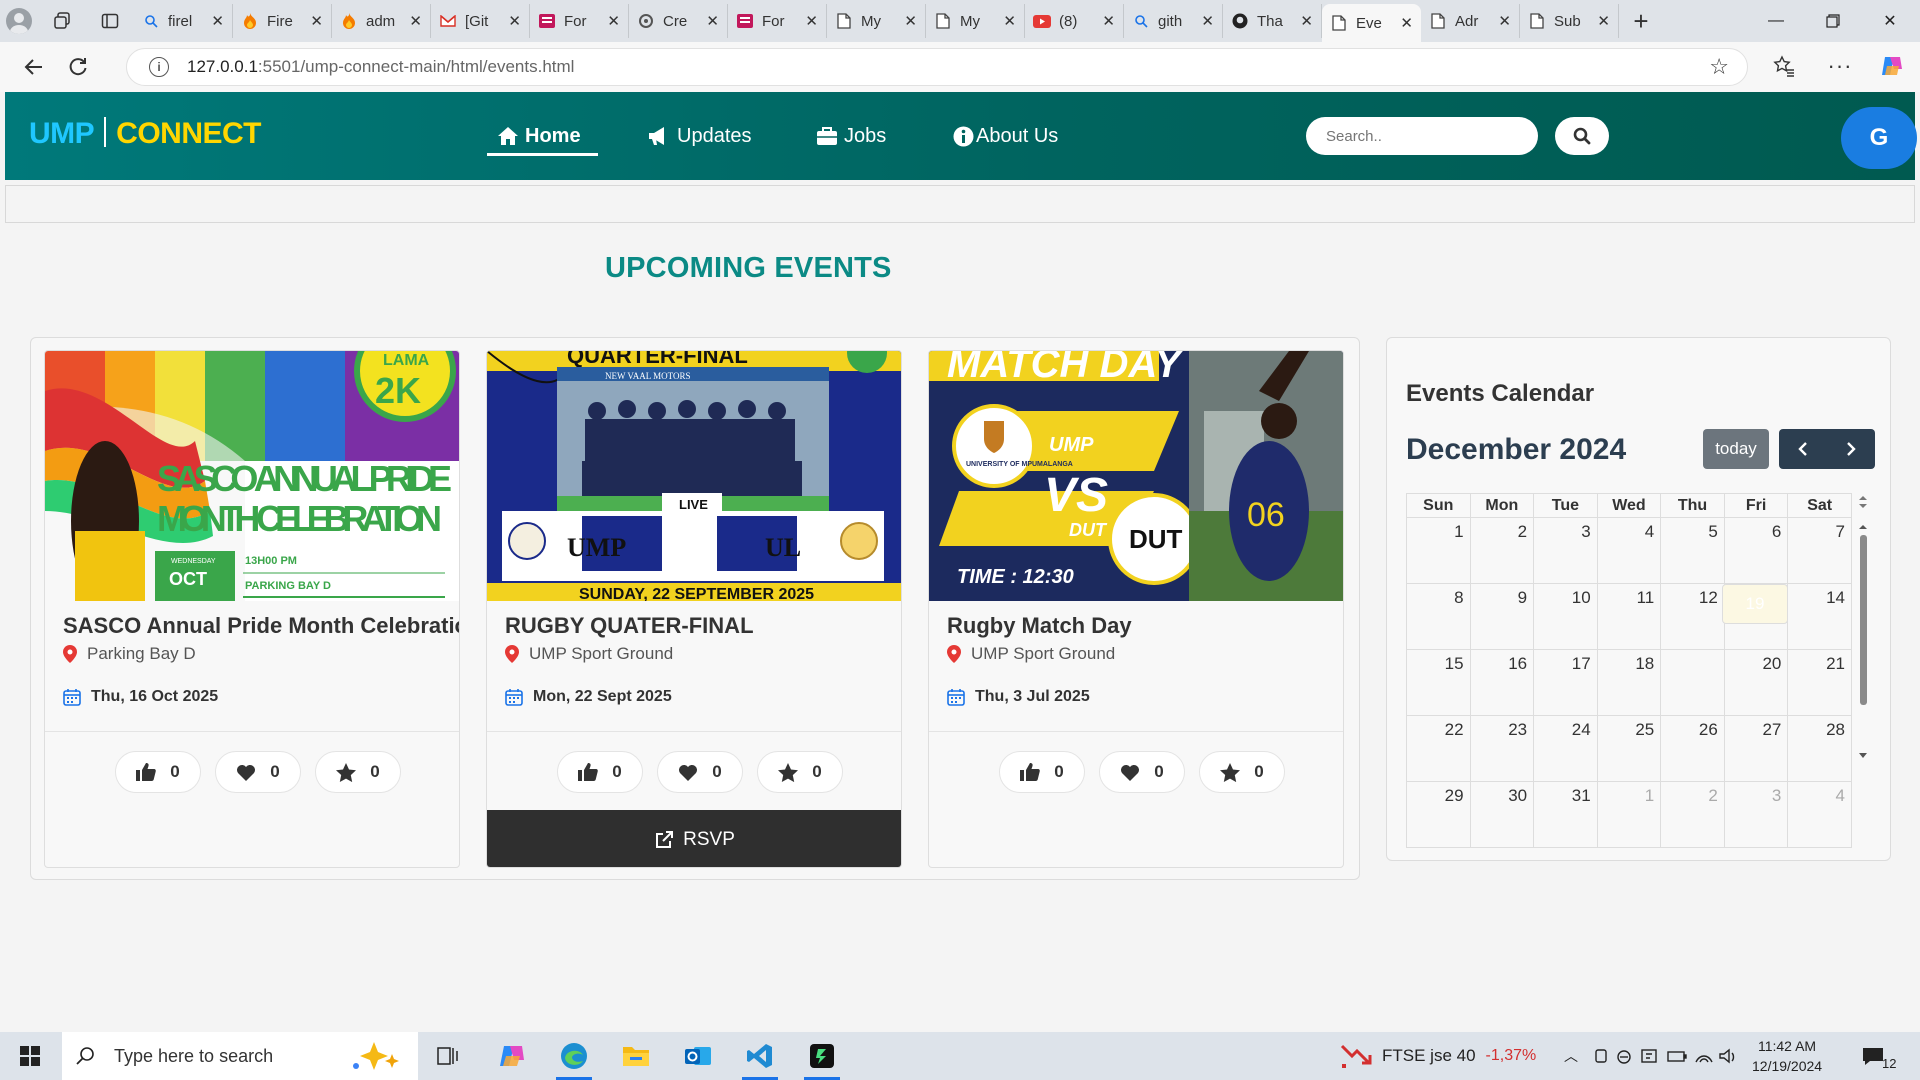 The image size is (1920, 1080). What do you see at coordinates (1422, 136) in the screenshot?
I see `search-input` at bounding box center [1422, 136].